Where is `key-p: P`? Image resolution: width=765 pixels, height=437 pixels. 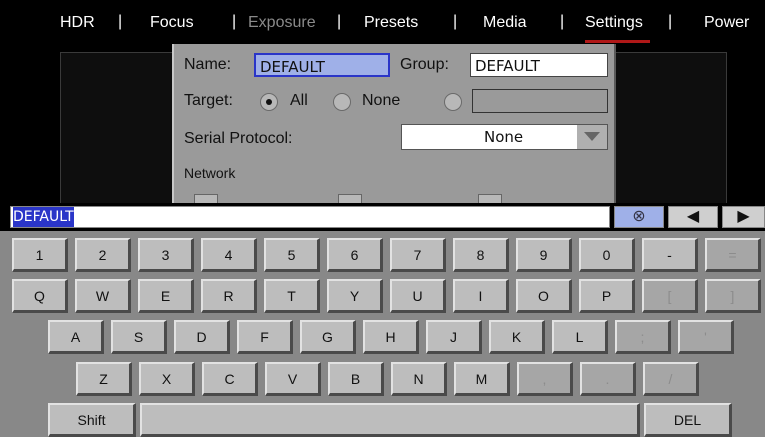
key-p: P is located at coordinates (607, 296).